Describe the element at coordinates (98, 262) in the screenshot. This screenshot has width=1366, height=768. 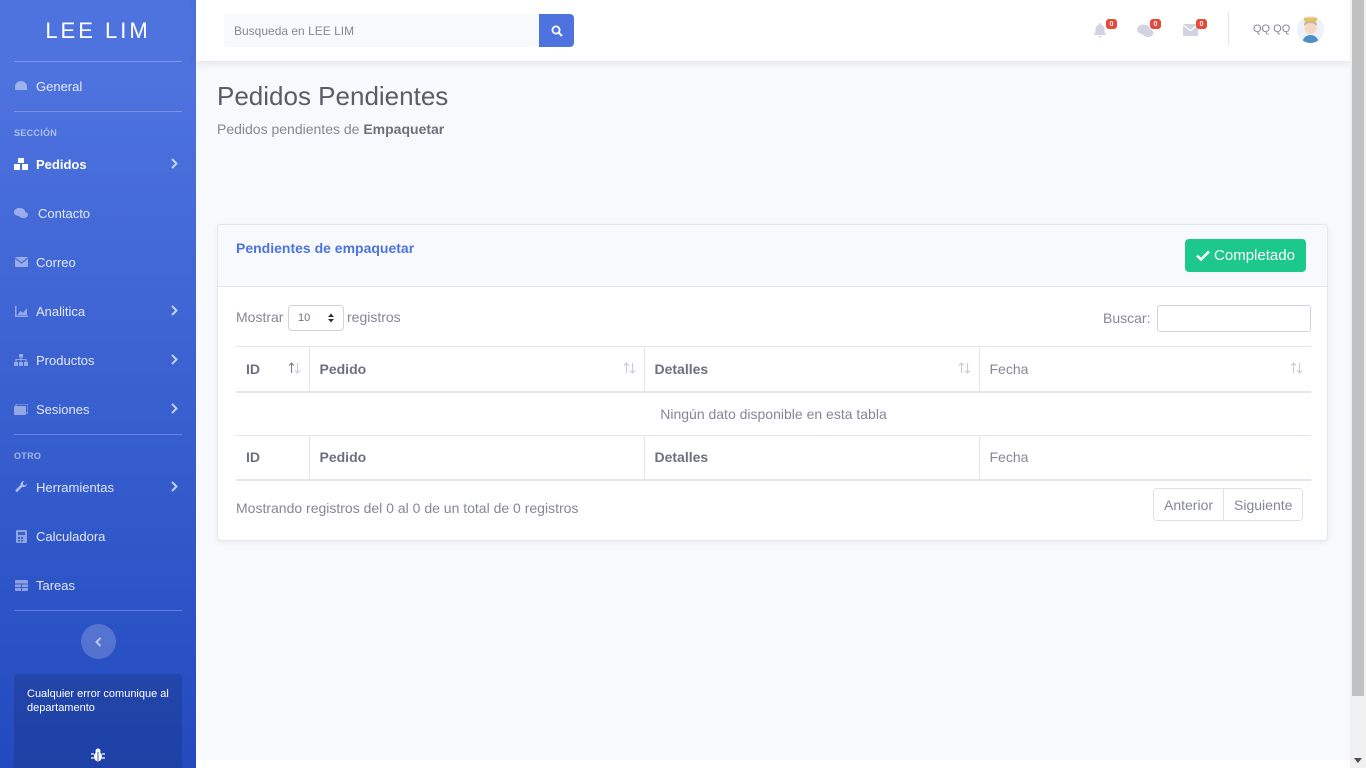
I see `sidebar-item-correo: Correo` at that location.